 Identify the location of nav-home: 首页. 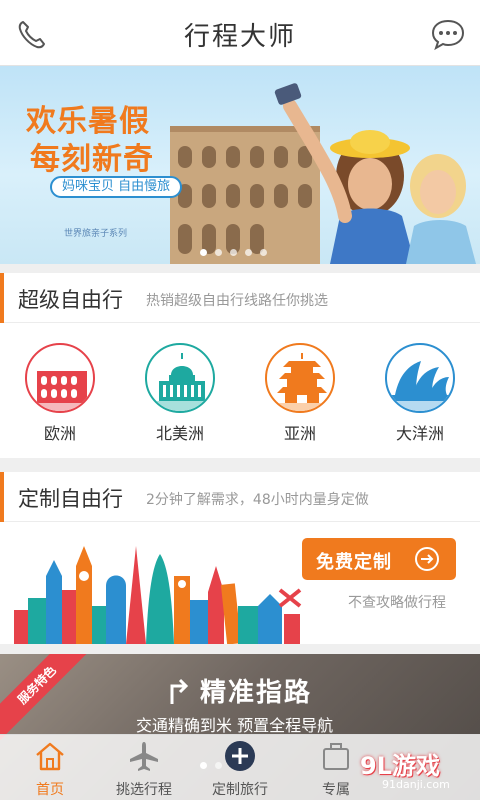
(50, 769).